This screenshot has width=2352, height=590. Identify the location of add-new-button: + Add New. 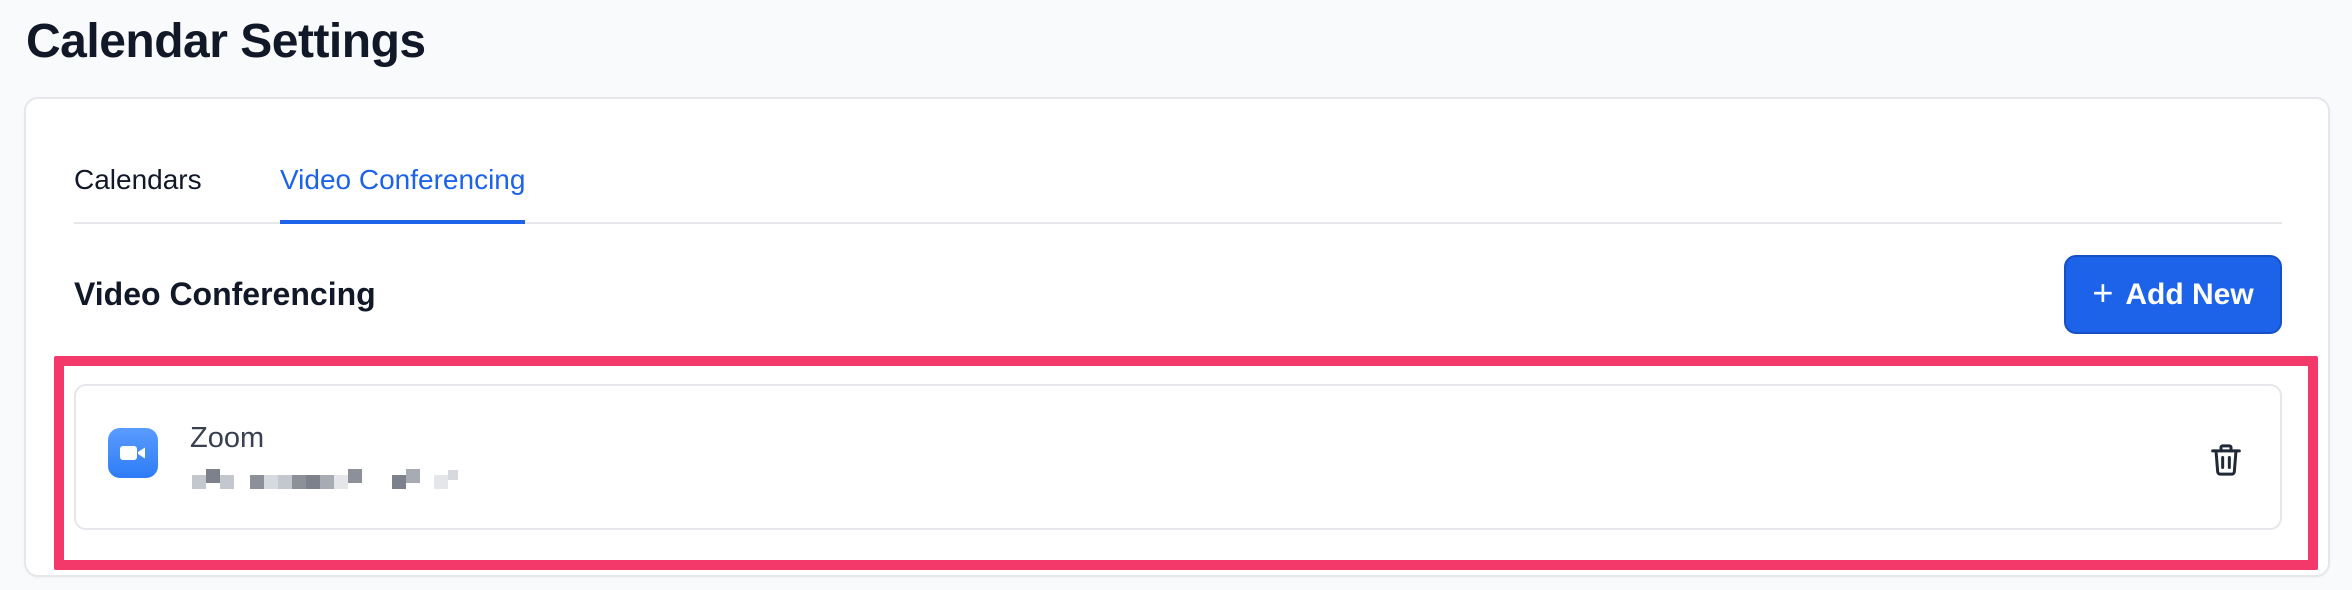
(2173, 294).